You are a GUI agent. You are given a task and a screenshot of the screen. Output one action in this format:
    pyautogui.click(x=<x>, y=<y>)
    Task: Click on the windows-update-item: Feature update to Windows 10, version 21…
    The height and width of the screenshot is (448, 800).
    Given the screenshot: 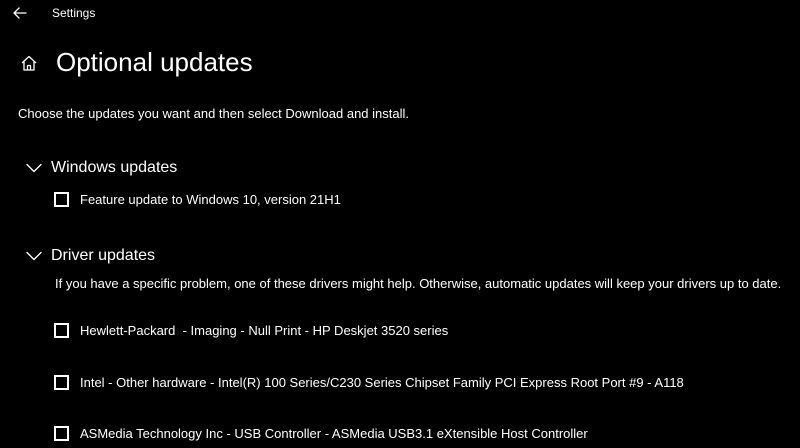 What is the action you would take?
    pyautogui.click(x=197, y=199)
    